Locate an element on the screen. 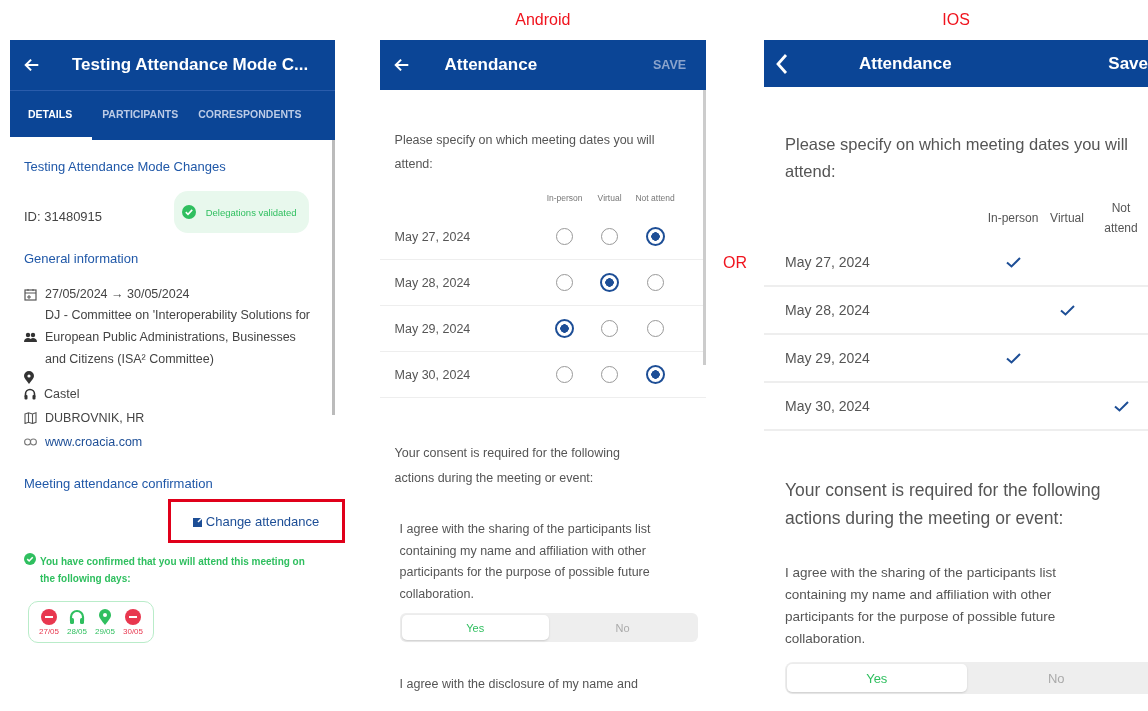 Image resolution: width=1148 pixels, height=711 pixels. confirmation-message: You have confirmed that you will attend this meeting on the following days: is located at coordinates (173, 570).